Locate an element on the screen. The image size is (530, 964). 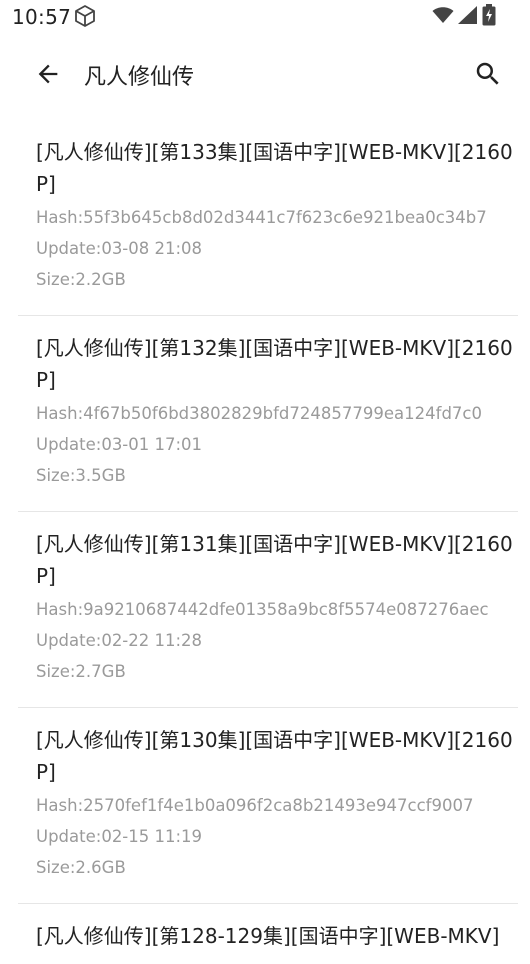
page-title: 凡人修仙传 is located at coordinates (139, 77).